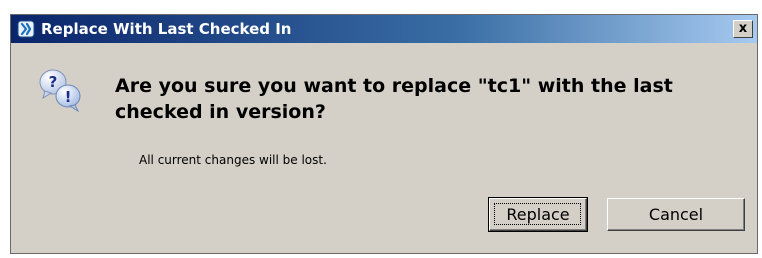  I want to click on replace-button-label: Replace, so click(538, 214).